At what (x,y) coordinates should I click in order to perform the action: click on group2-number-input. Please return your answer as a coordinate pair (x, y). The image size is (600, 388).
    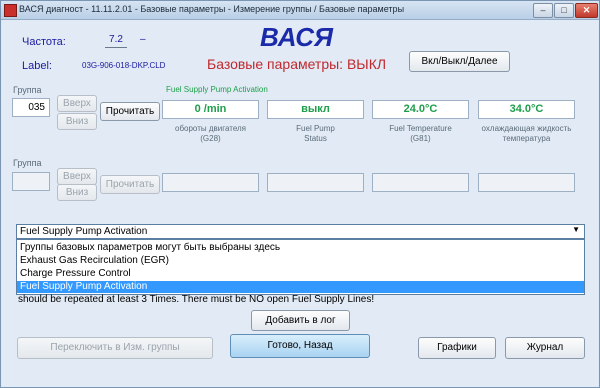
    Looking at the image, I should click on (31, 181).